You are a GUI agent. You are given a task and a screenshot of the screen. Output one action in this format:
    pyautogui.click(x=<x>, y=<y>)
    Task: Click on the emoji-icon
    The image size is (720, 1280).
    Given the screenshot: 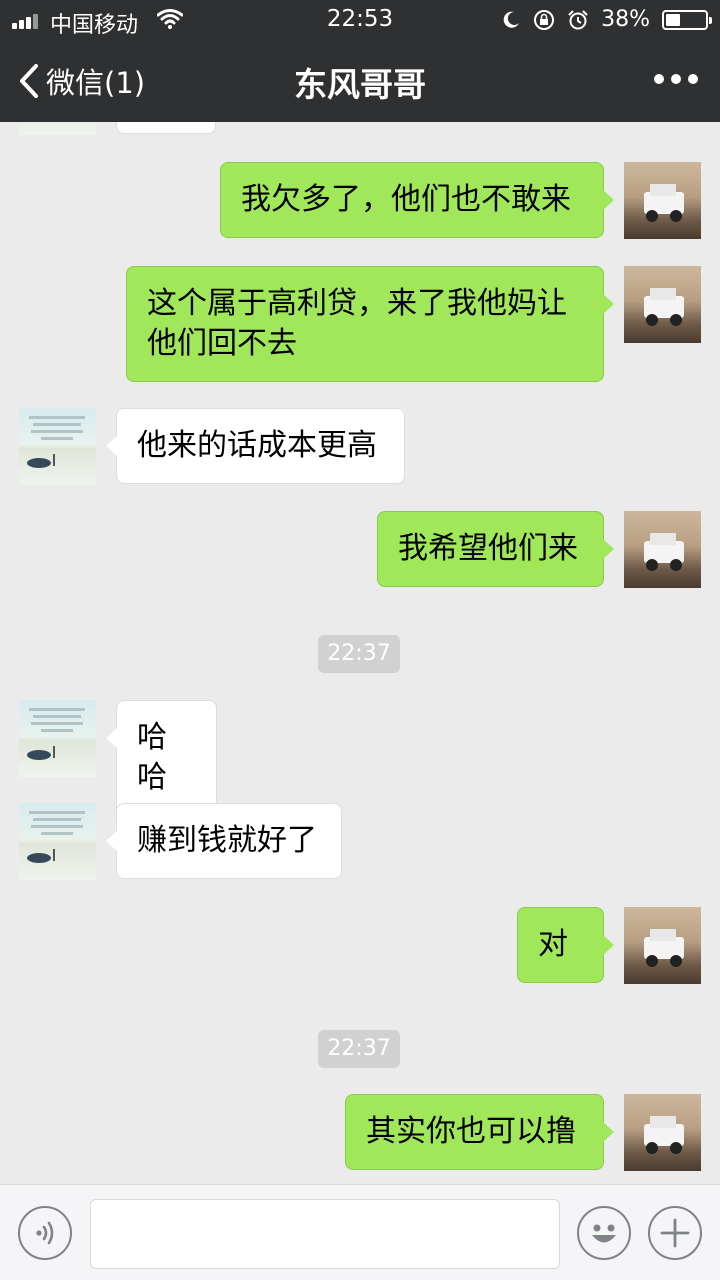 What is the action you would take?
    pyautogui.click(x=604, y=1233)
    